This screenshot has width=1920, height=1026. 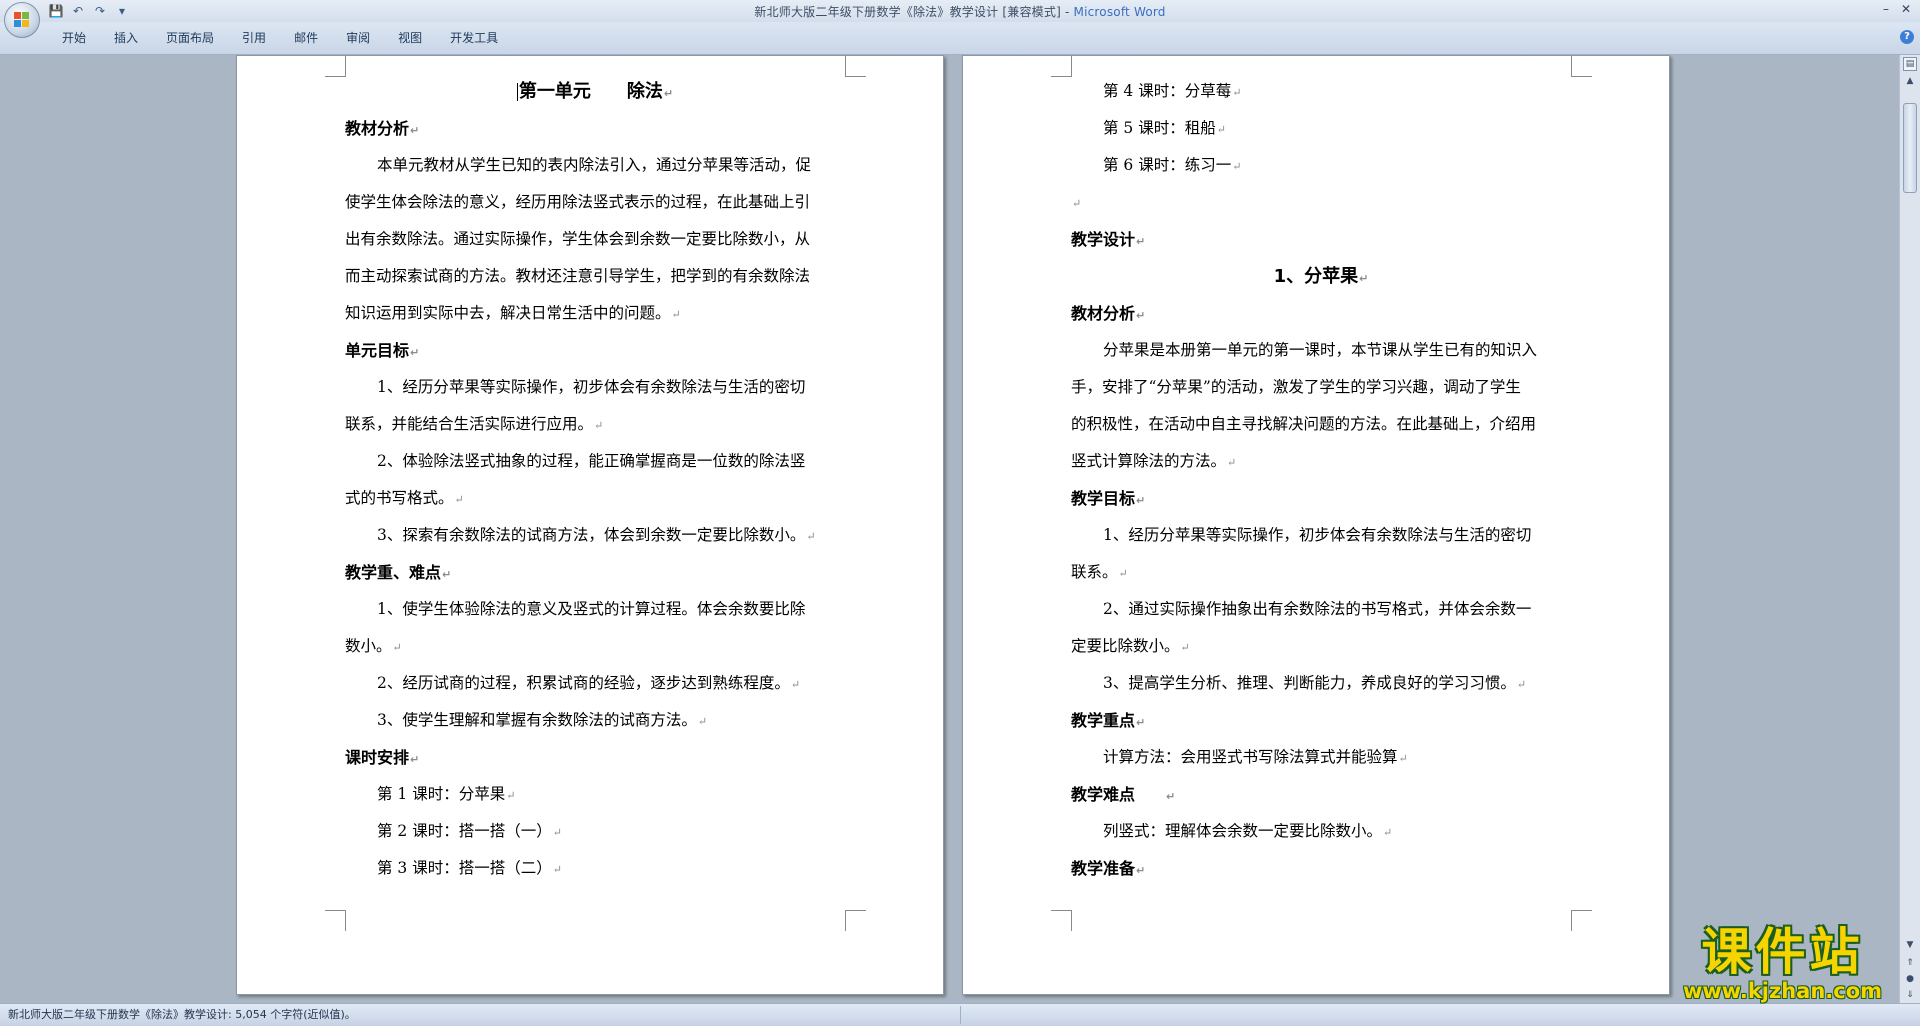 What do you see at coordinates (126, 38) in the screenshot?
I see `tab-insert: 插入` at bounding box center [126, 38].